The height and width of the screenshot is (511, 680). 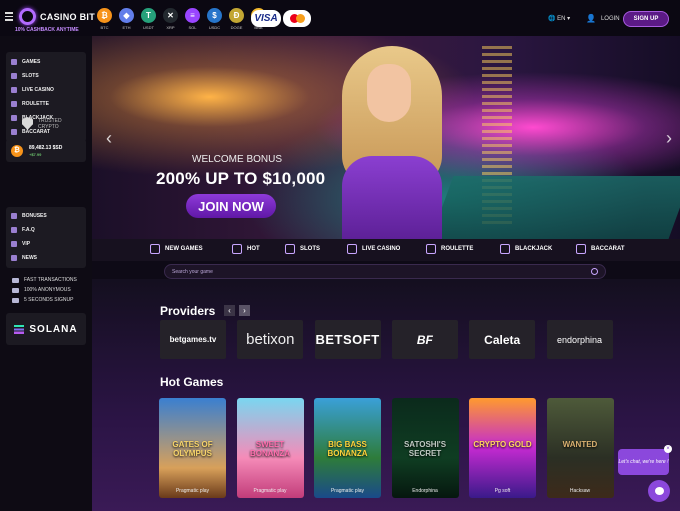 What do you see at coordinates (27, 16) in the screenshot?
I see `logo-icon` at bounding box center [27, 16].